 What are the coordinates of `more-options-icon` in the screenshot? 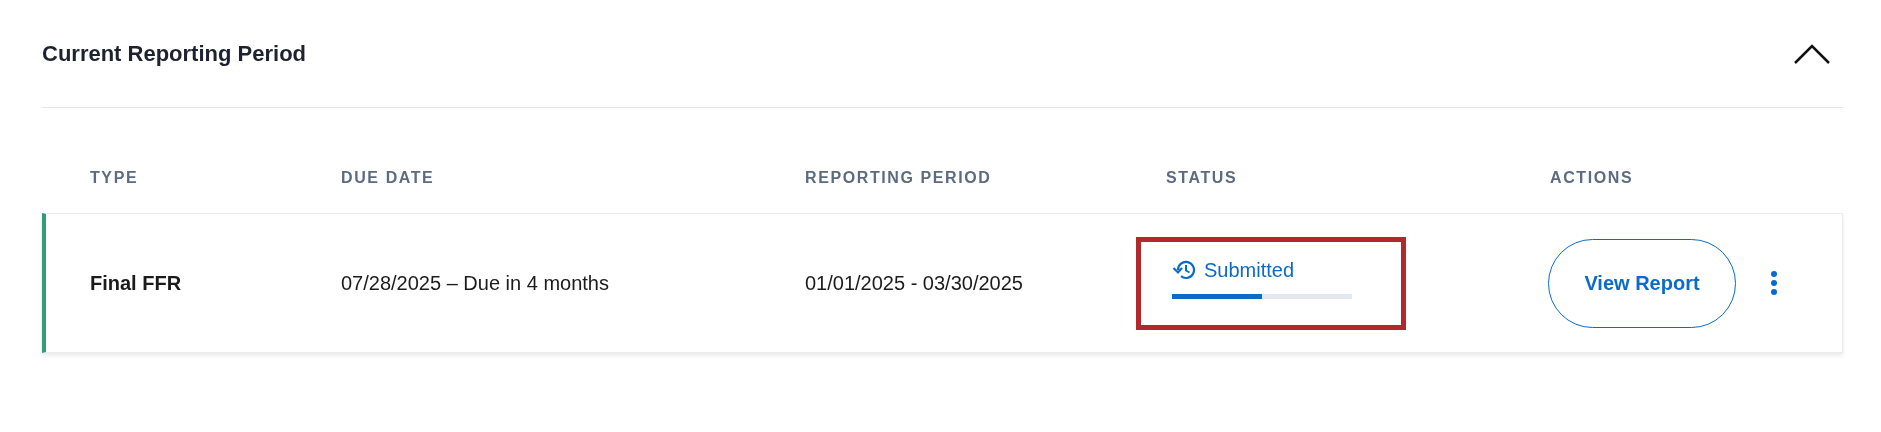 It's located at (1774, 283).